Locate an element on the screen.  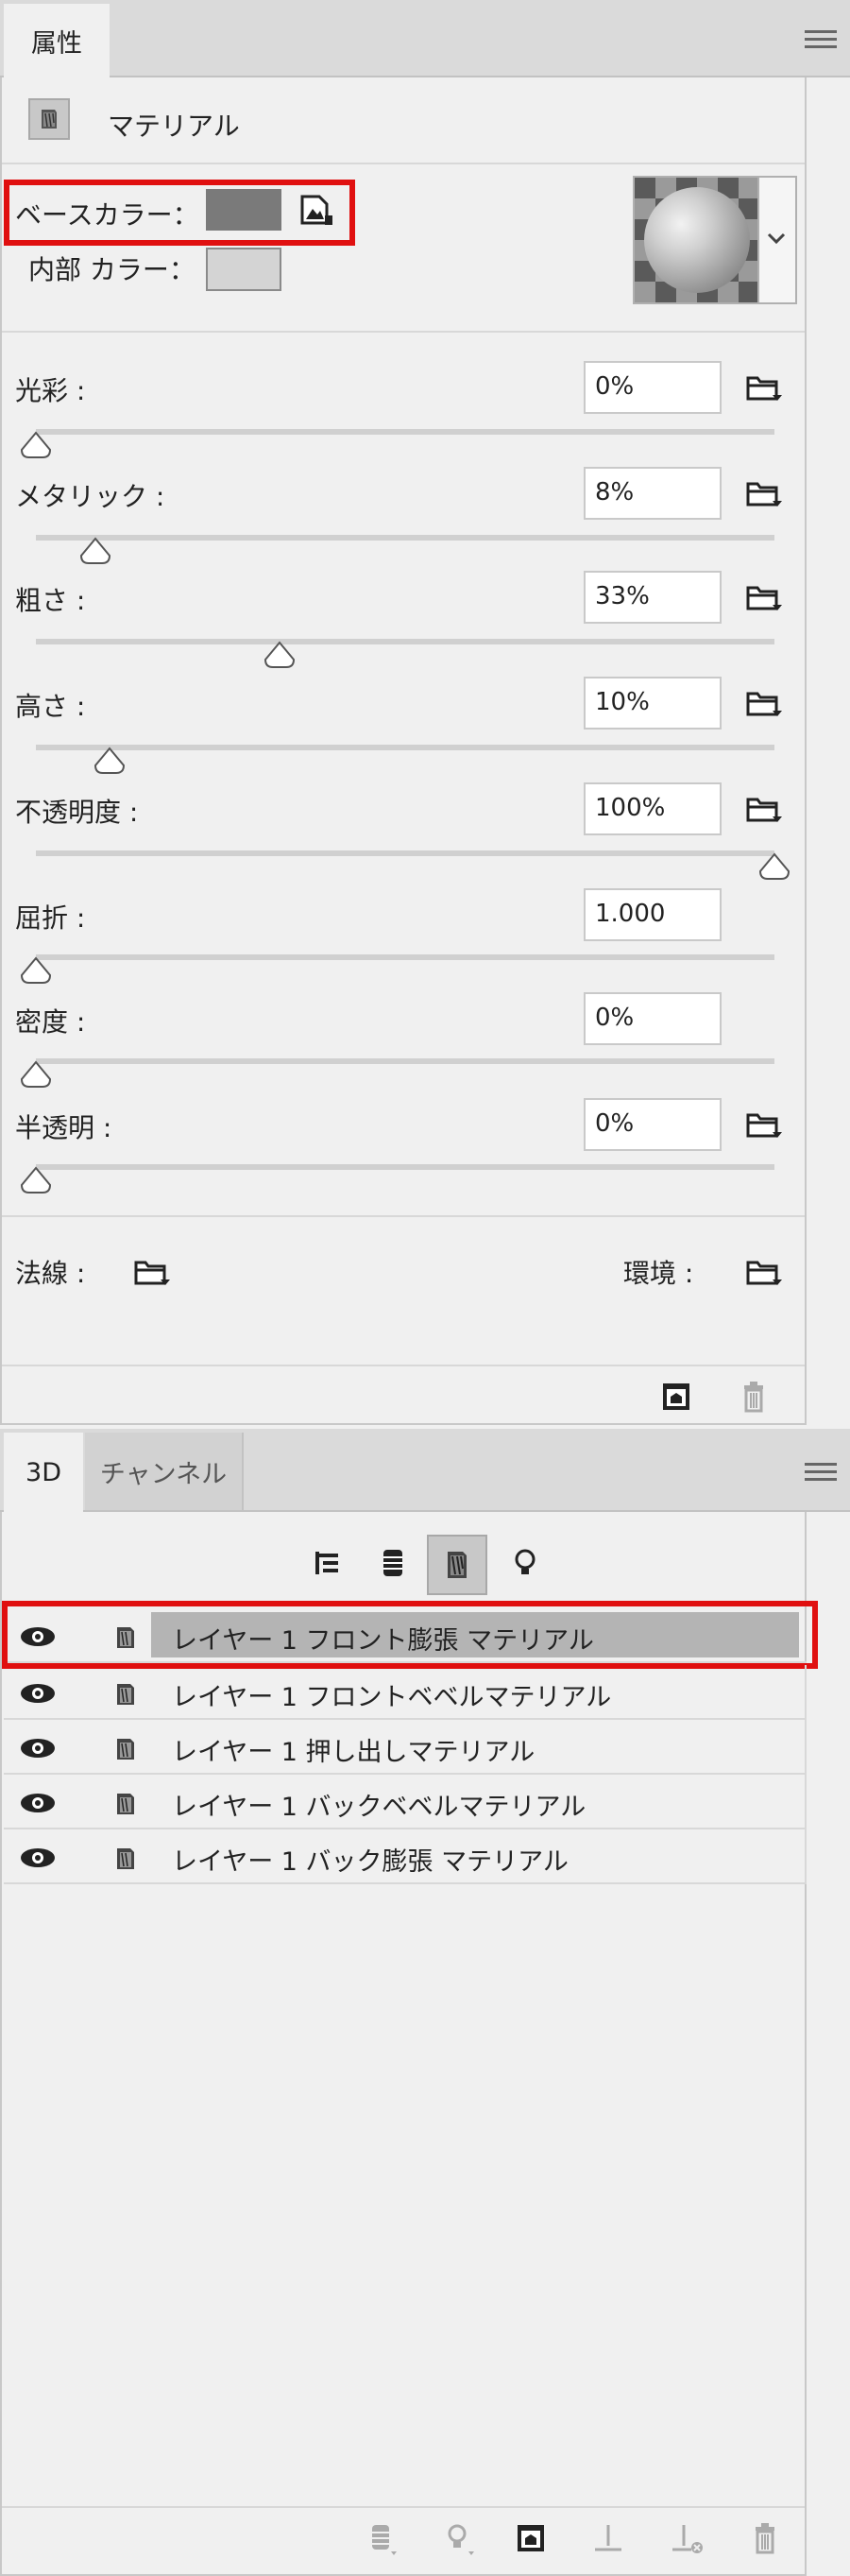
panel-menu-icon is located at coordinates (821, 39).